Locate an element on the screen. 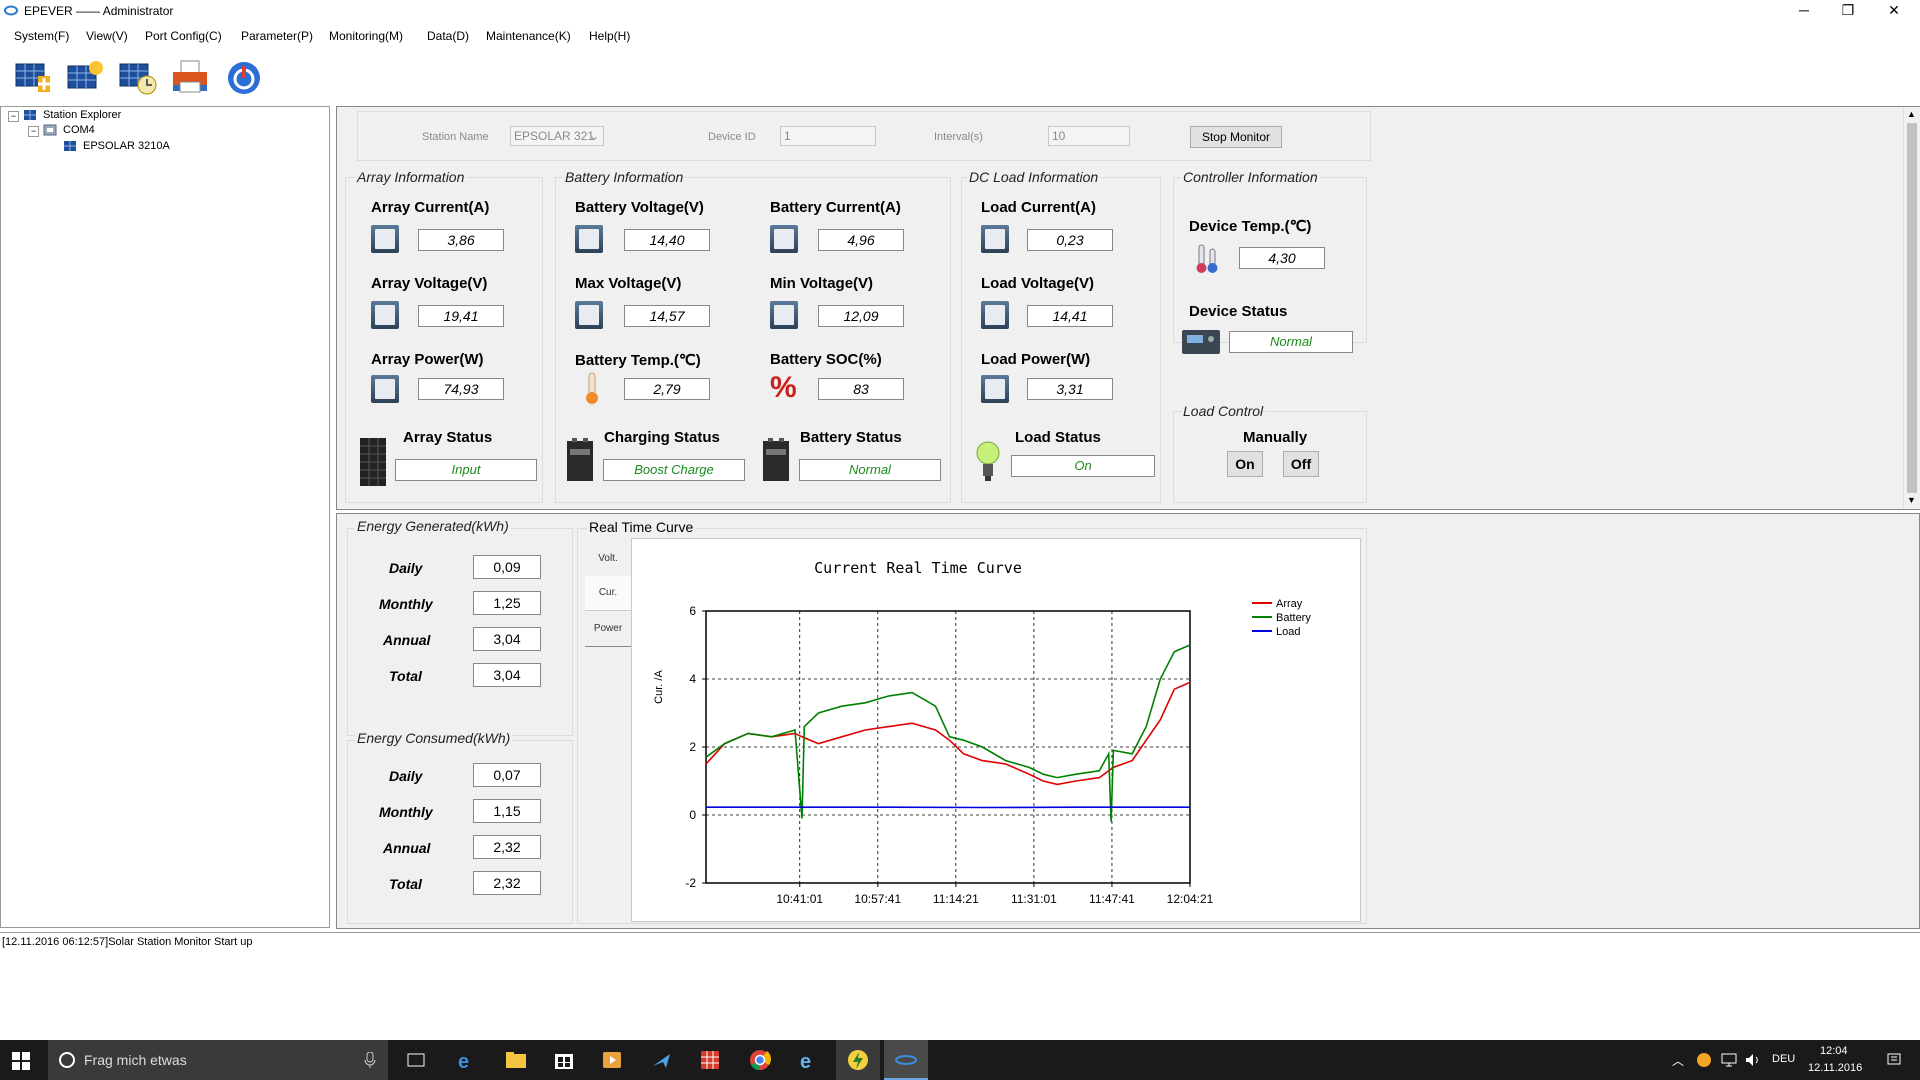 The image size is (1920, 1080). load-status-label: Load Status is located at coordinates (1058, 437).